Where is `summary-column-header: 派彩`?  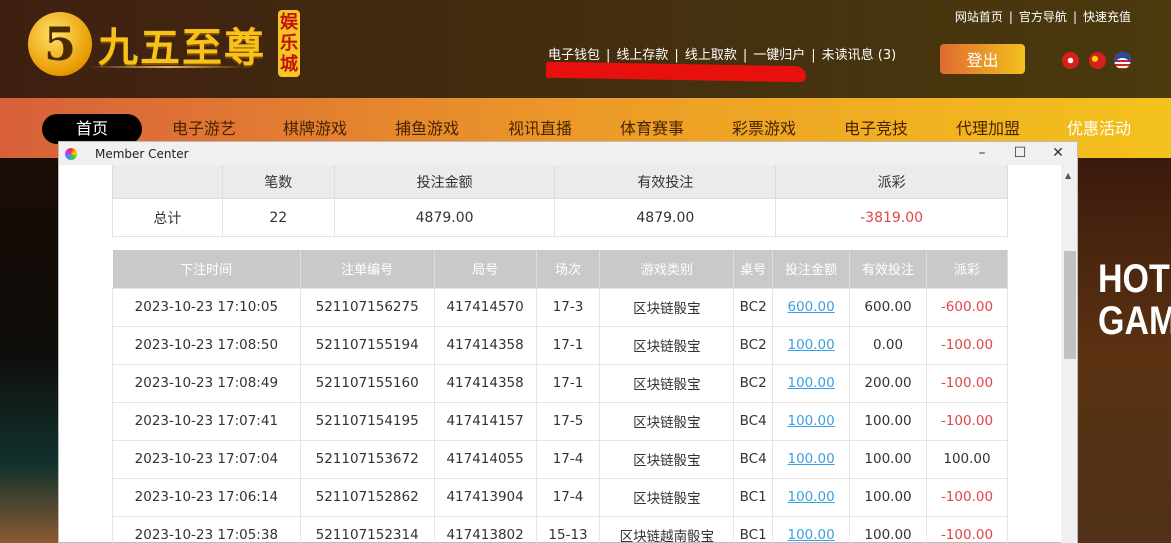 summary-column-header: 派彩 is located at coordinates (891, 182).